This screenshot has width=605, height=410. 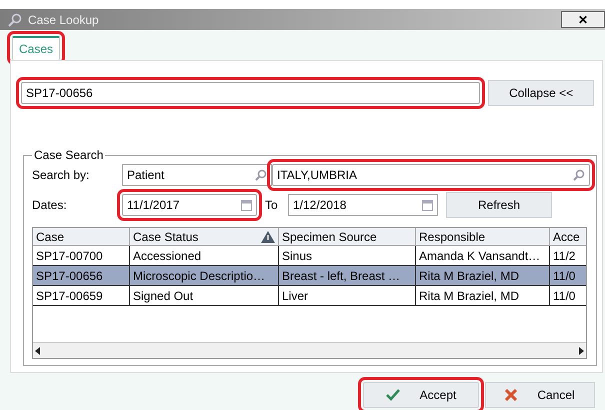 I want to click on header-label: Specimen Source, so click(x=329, y=237).